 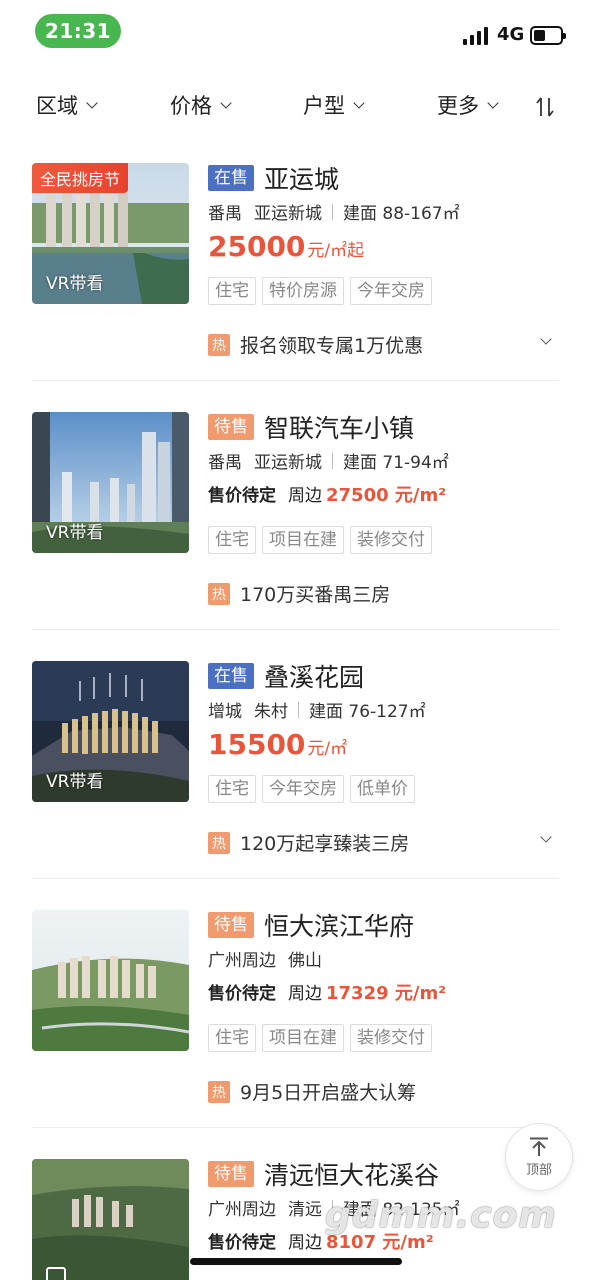 What do you see at coordinates (301, 178) in the screenshot?
I see `listing-name: 亚运城` at bounding box center [301, 178].